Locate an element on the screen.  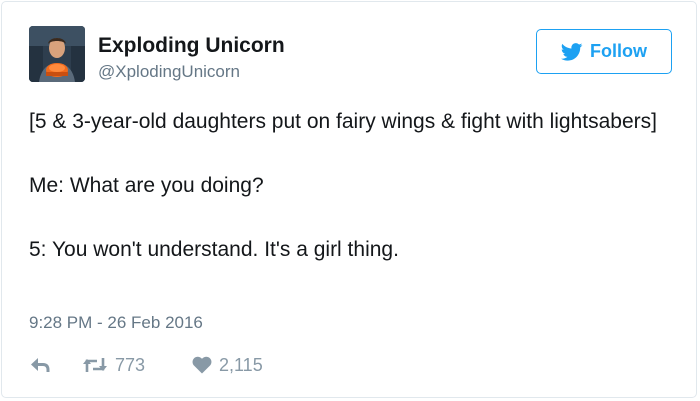
like-button: 2,115 is located at coordinates (227, 365).